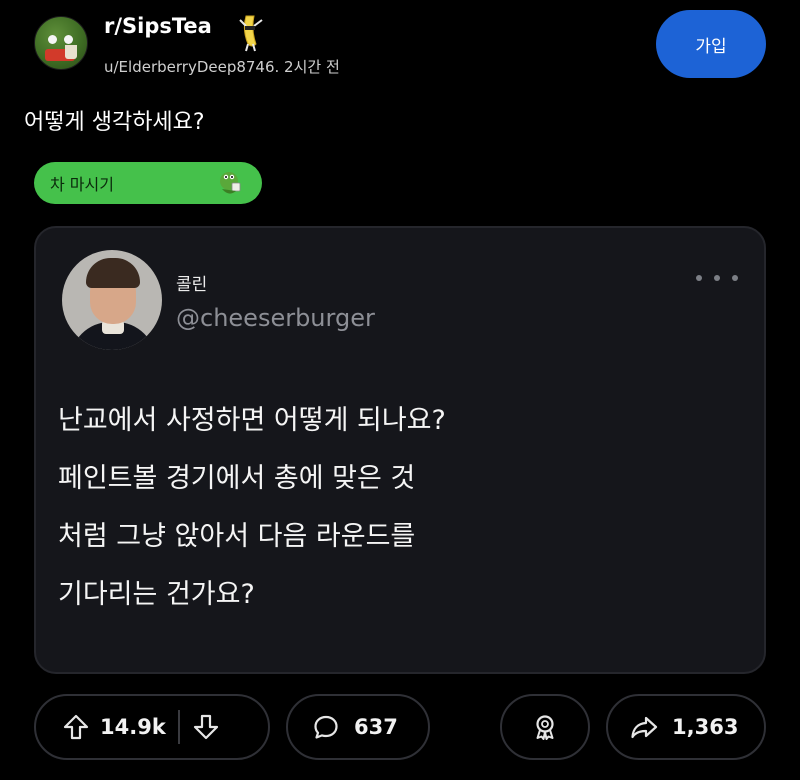  What do you see at coordinates (237, 478) in the screenshot?
I see `tweet-line: 페인트볼 경기에서 총에 맞은 것` at bounding box center [237, 478].